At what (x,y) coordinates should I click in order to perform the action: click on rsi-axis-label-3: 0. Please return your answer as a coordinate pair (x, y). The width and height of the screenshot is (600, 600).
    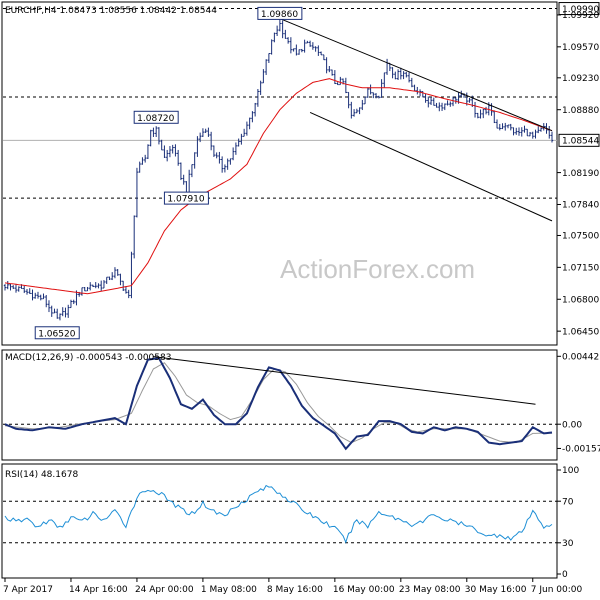
    Looking at the image, I should click on (565, 575).